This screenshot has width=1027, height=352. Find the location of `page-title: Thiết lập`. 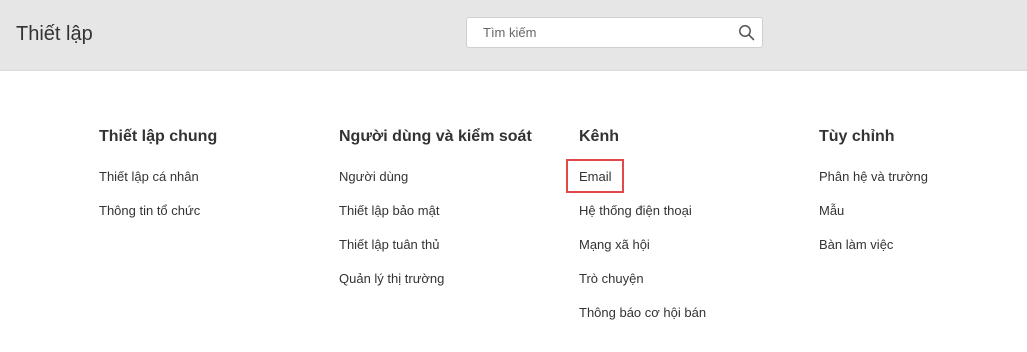

page-title: Thiết lập is located at coordinates (54, 34).